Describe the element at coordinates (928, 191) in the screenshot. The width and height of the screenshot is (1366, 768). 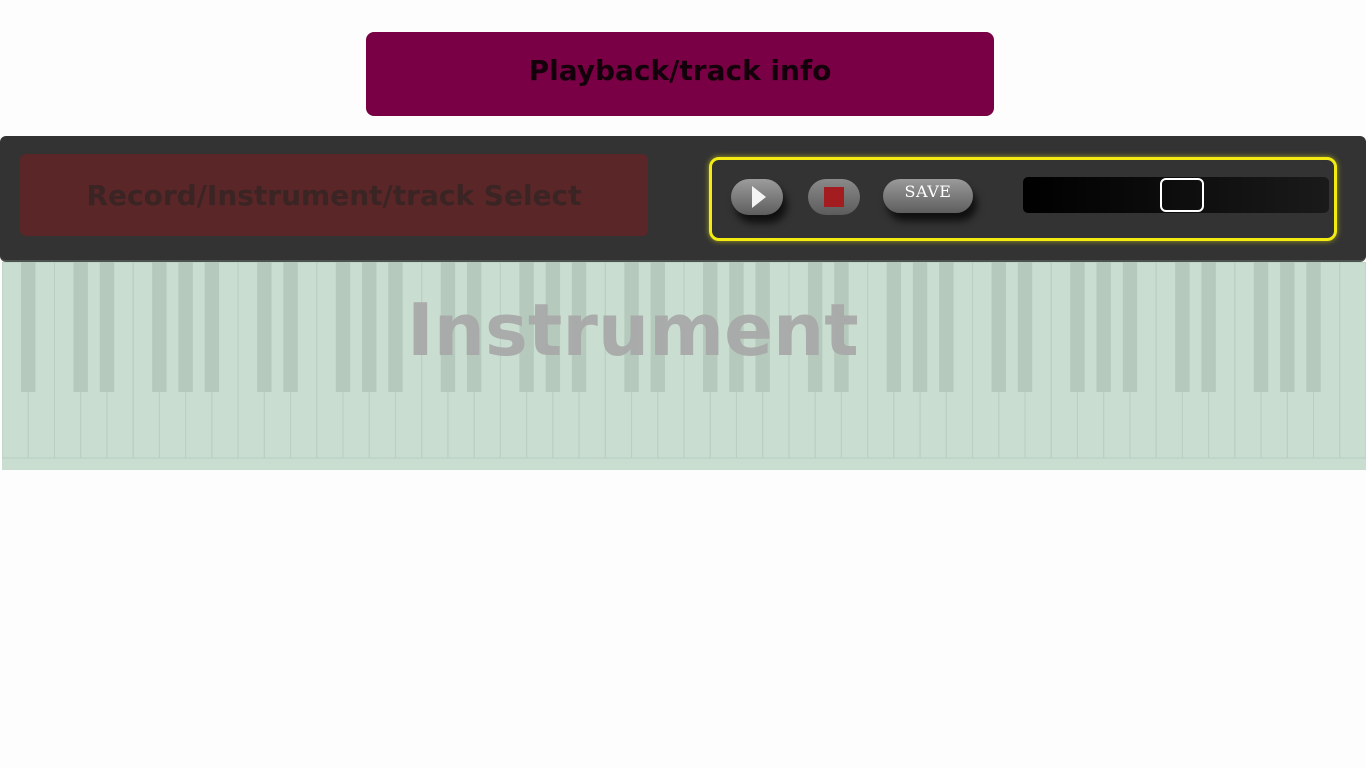
I see `save-button-label: SAVE` at that location.